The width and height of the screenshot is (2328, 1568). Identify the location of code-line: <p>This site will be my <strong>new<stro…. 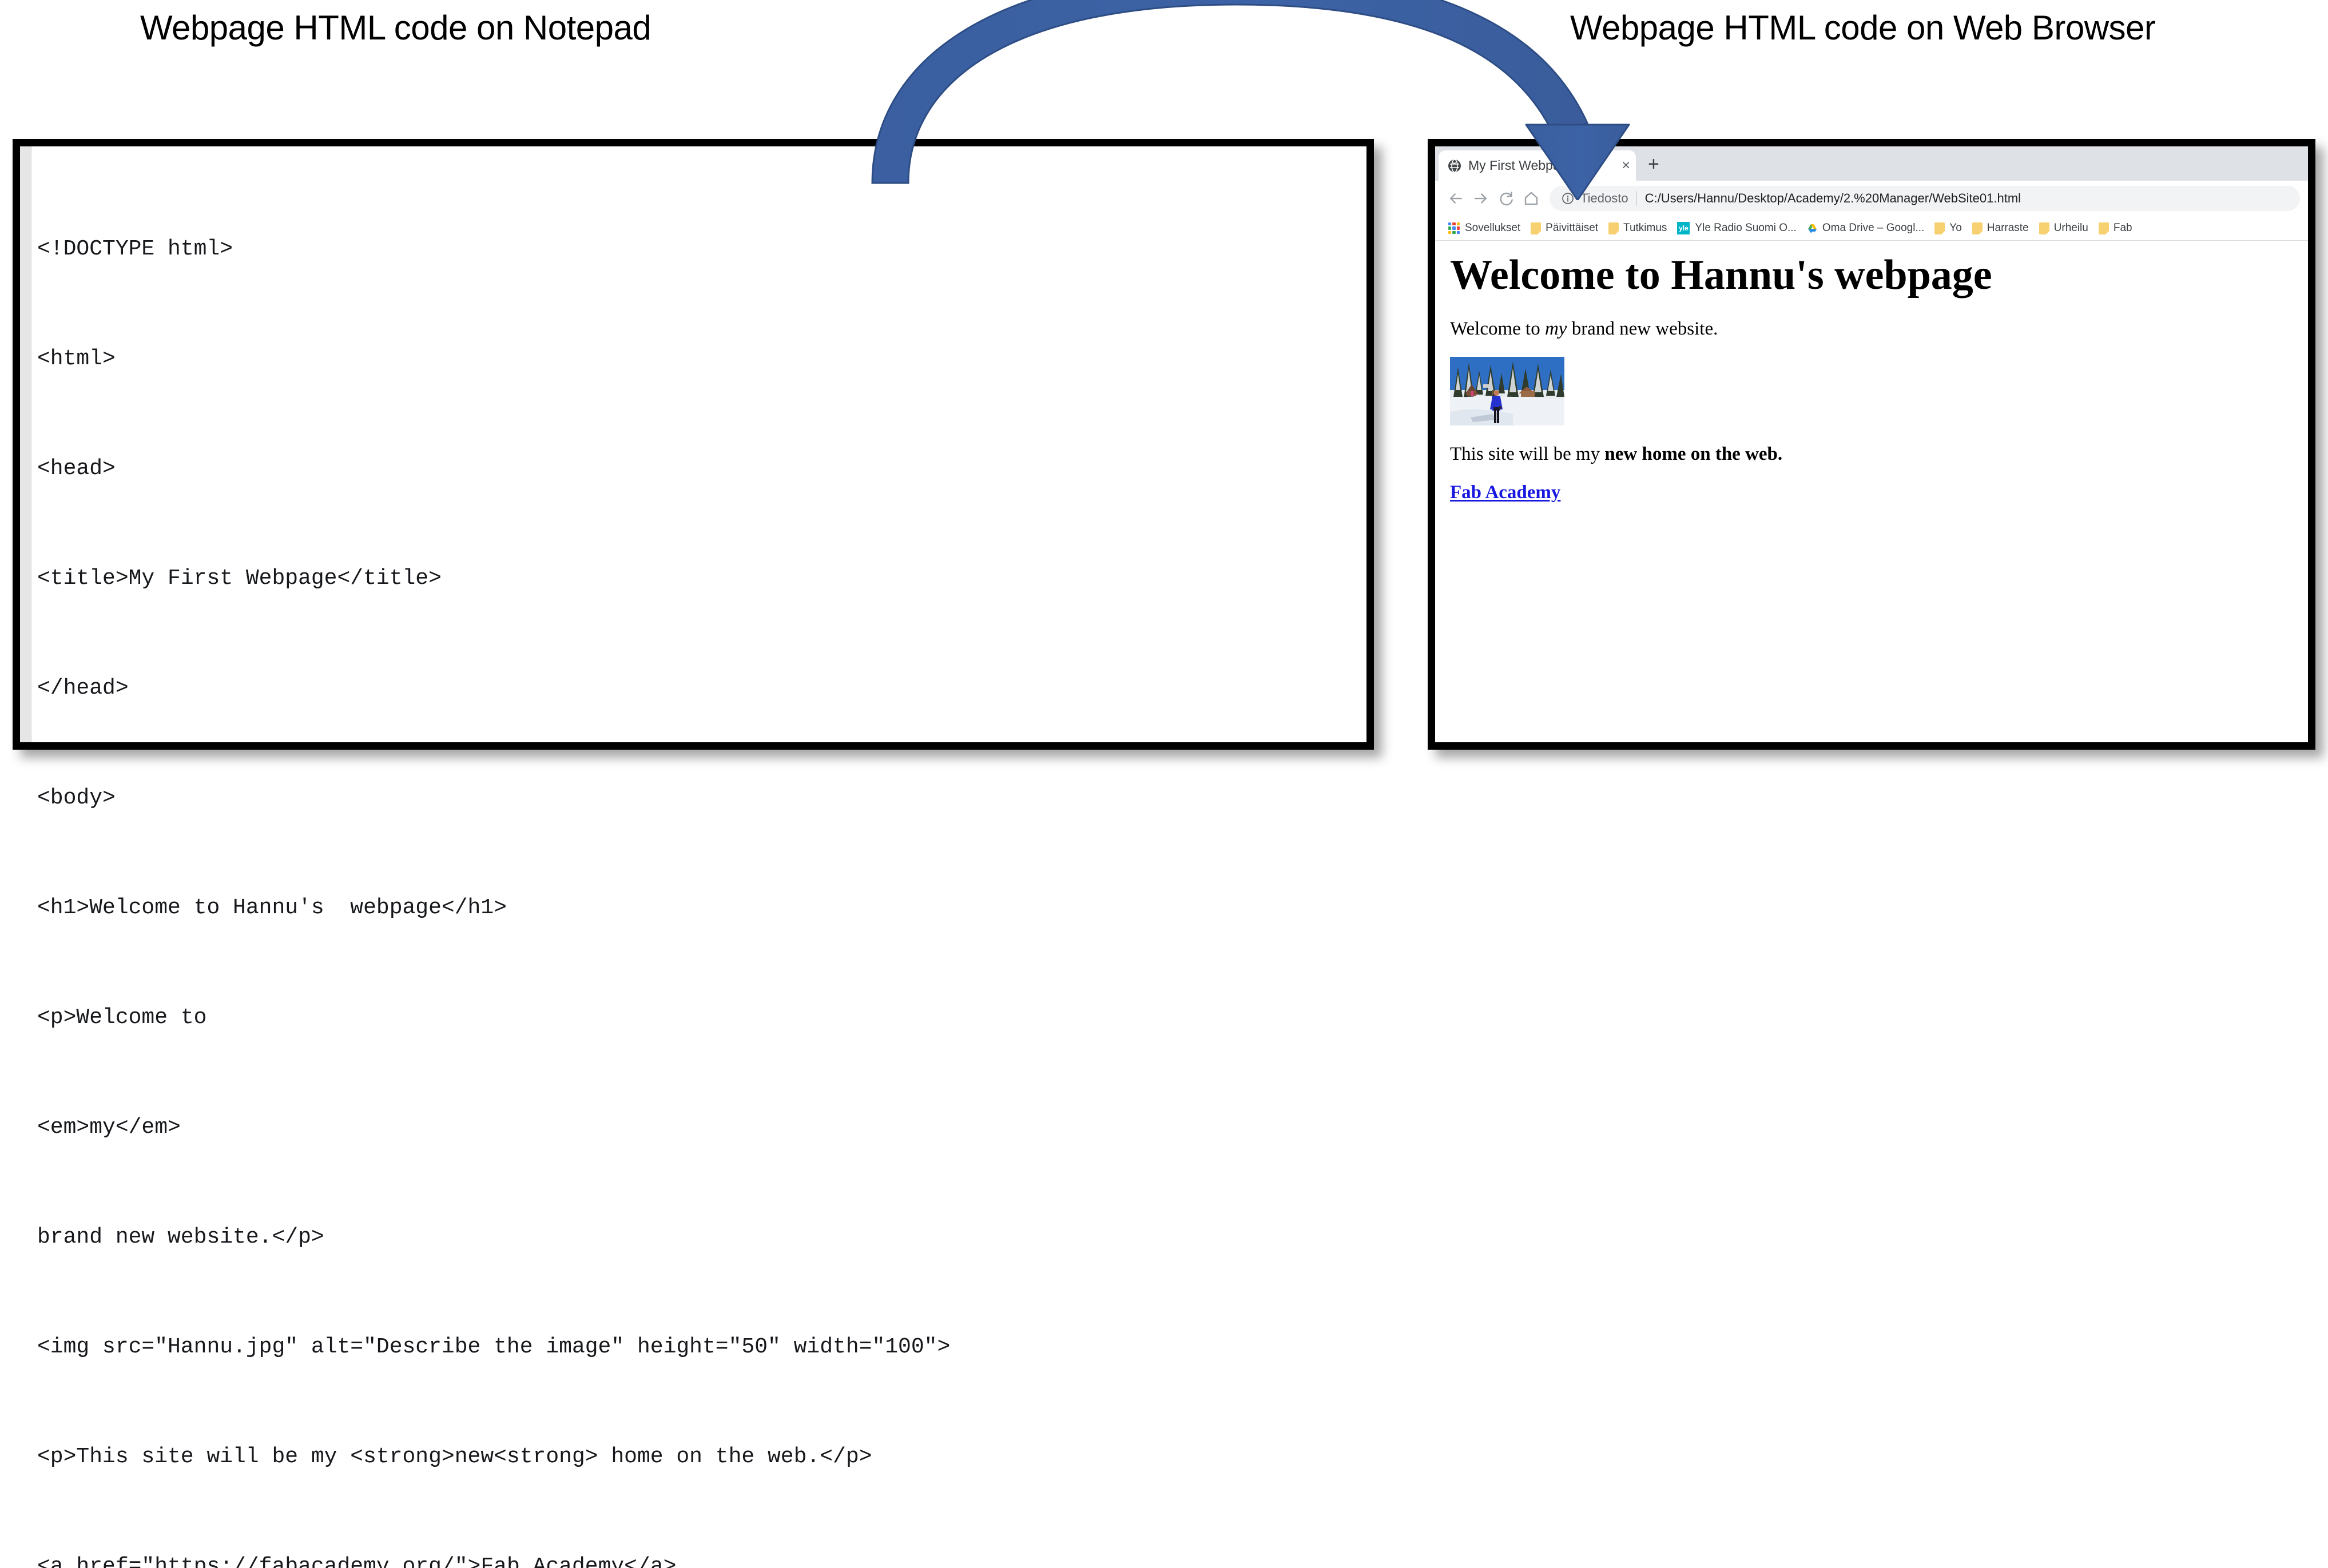
(454, 1456).